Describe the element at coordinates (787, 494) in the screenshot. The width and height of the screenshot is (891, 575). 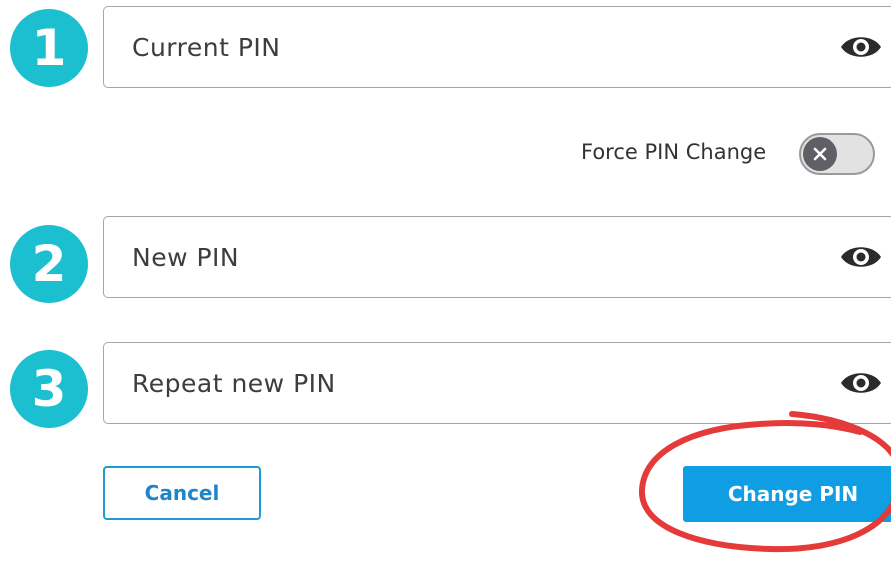
I see `change-pin-button: Change PIN` at that location.